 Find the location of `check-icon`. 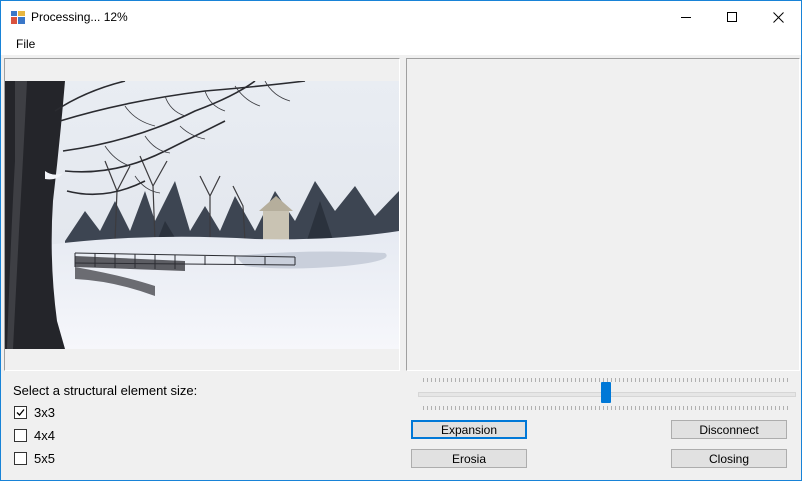

check-icon is located at coordinates (20, 412).